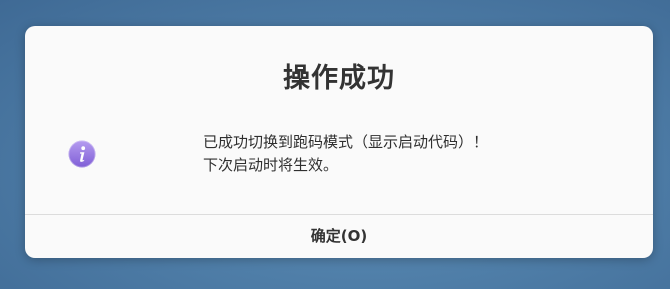 Image resolution: width=670 pixels, height=289 pixels. Describe the element at coordinates (339, 78) in the screenshot. I see `dialog-title: 操作成功` at that location.